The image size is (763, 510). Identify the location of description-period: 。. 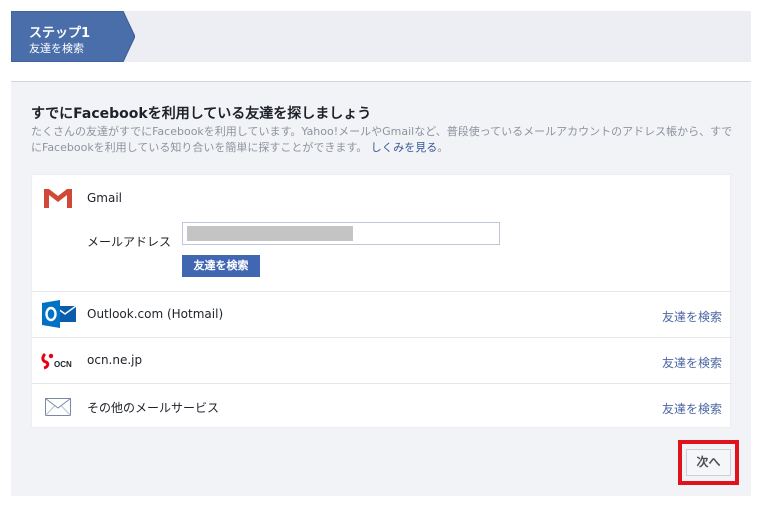
(443, 147).